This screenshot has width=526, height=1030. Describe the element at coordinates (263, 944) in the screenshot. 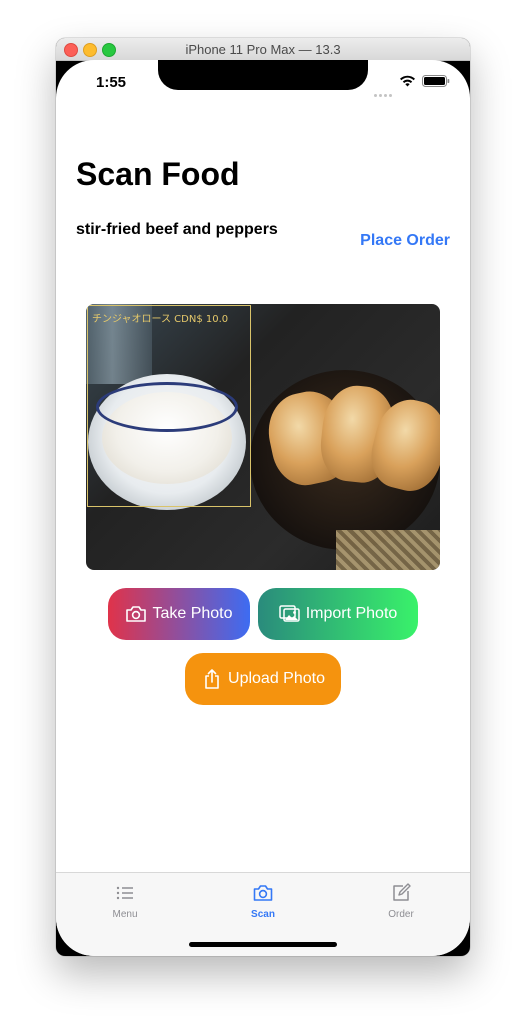

I see `home-indicator` at that location.